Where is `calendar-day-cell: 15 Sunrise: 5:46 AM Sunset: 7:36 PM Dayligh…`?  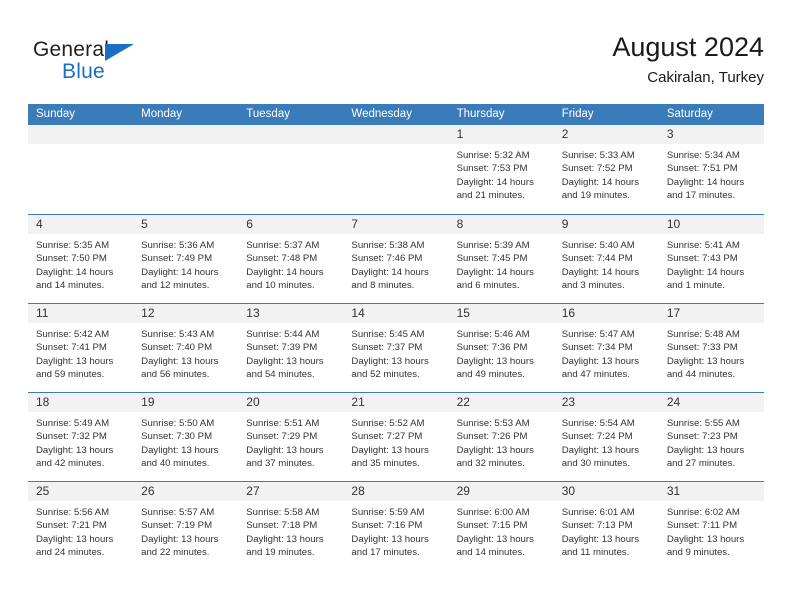
calendar-day-cell: 15 Sunrise: 5:46 AM Sunset: 7:36 PM Dayligh… is located at coordinates (501, 348).